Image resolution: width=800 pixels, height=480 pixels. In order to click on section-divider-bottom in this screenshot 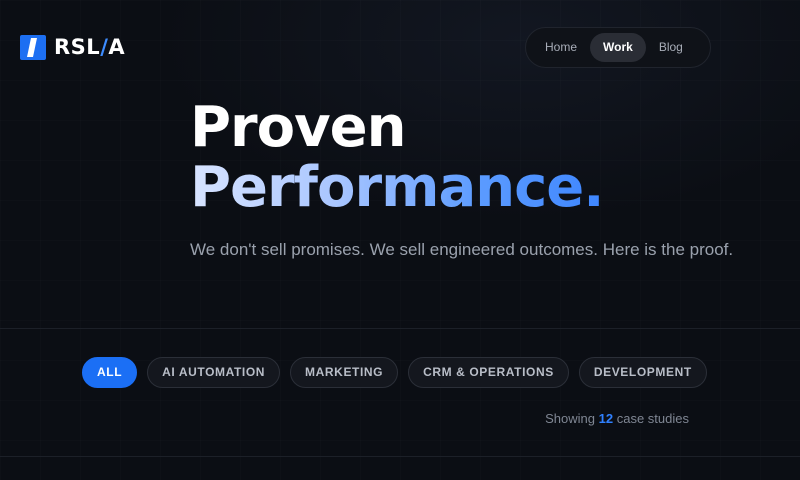, I will do `click(400, 456)`.